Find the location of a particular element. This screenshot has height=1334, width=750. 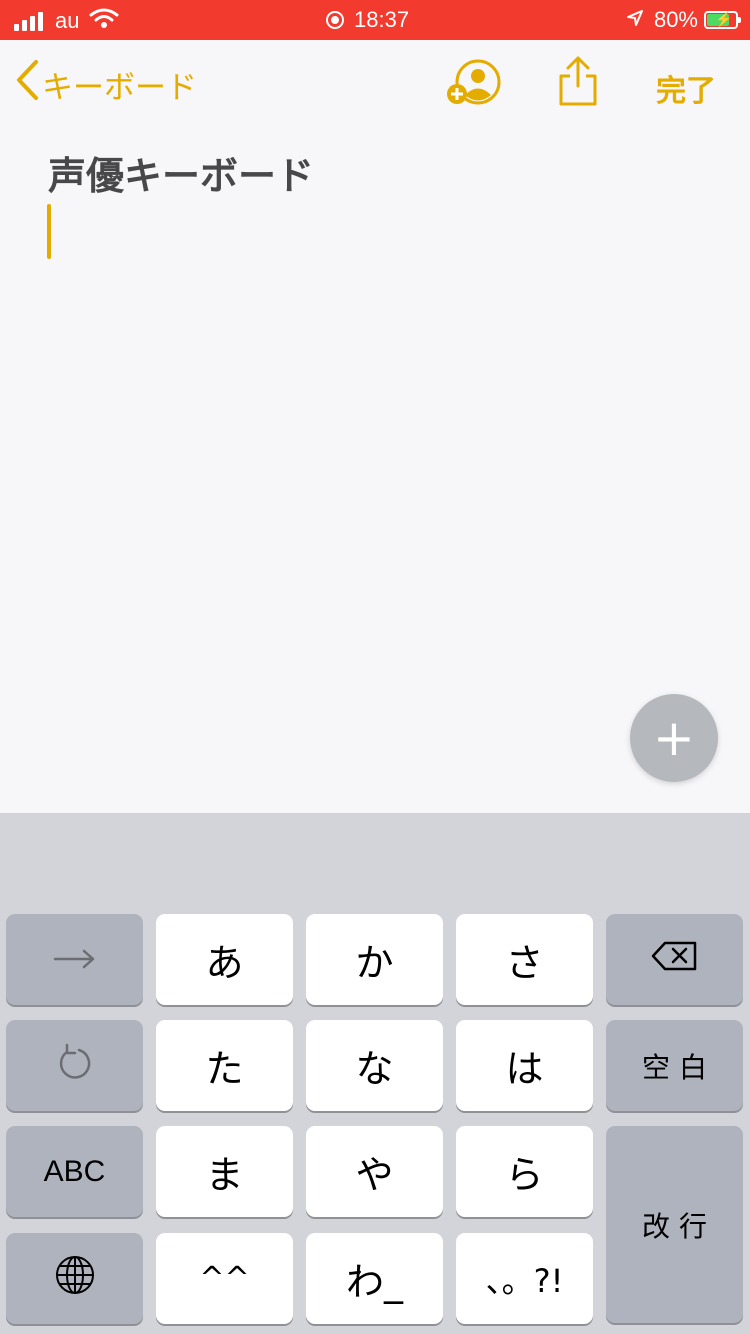

return-key: 改 行 is located at coordinates (674, 1224).